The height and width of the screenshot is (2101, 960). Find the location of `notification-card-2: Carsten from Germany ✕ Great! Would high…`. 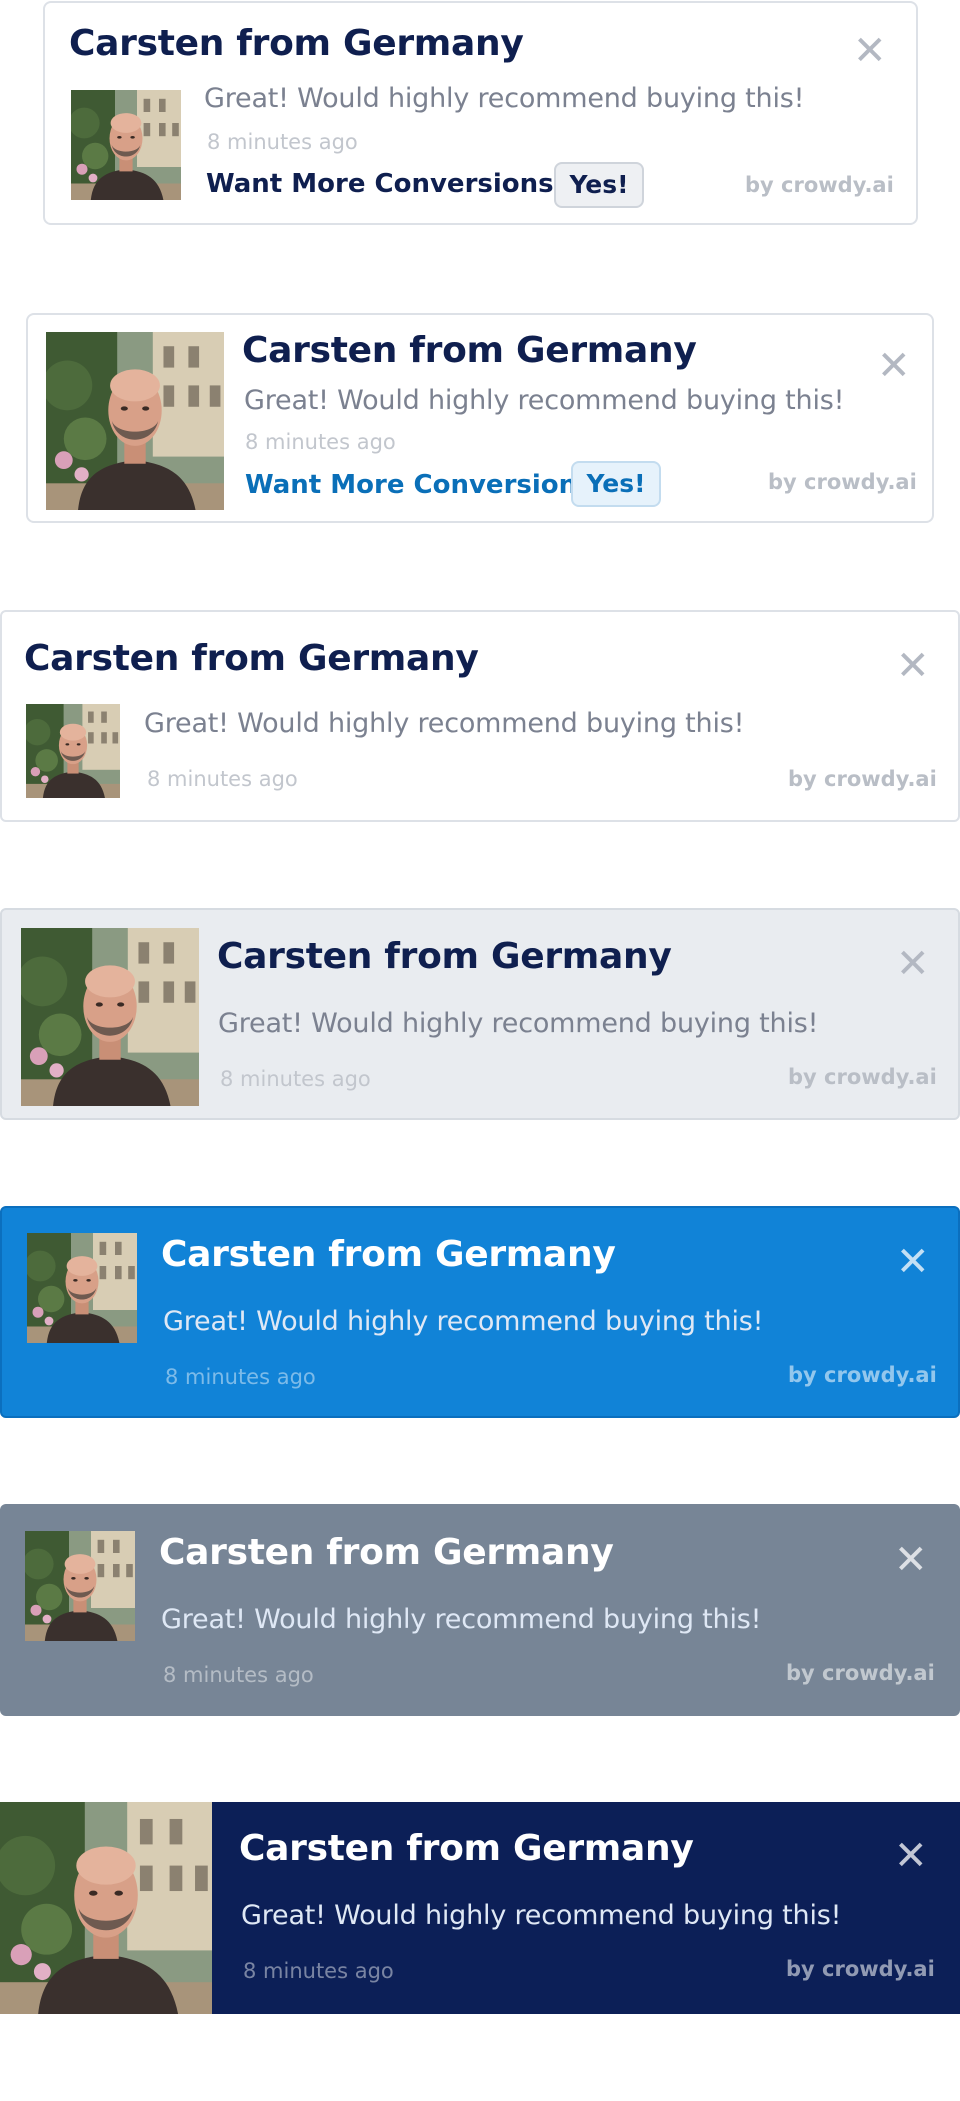

notification-card-2: Carsten from Germany ✕ Great! Would high… is located at coordinates (480, 418).